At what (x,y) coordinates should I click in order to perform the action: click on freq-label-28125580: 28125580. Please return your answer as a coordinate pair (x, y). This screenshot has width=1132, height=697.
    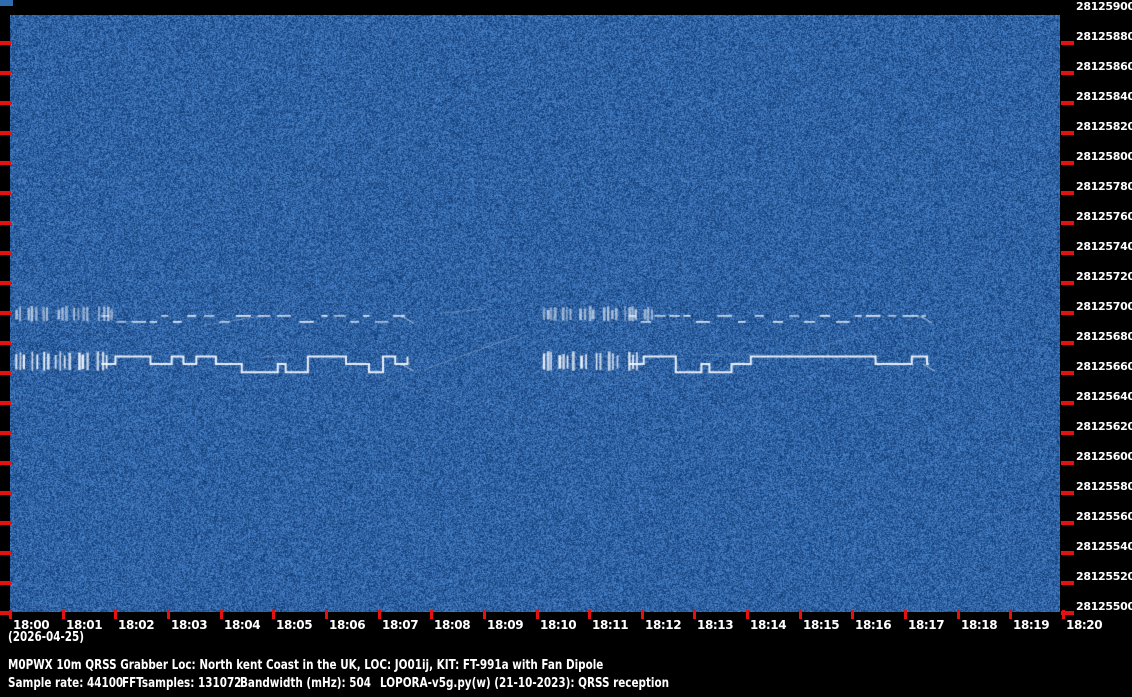
    Looking at the image, I should click on (1104, 486).